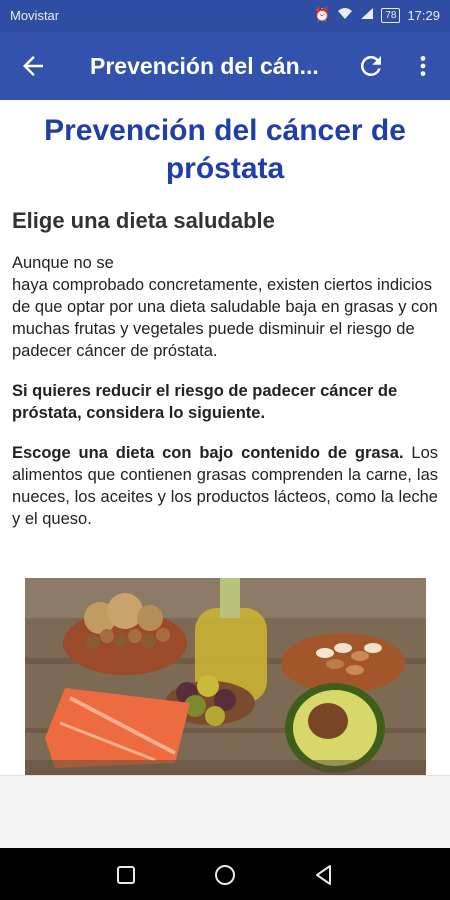  Describe the element at coordinates (423, 15) in the screenshot. I see `clock: 17:29` at that location.